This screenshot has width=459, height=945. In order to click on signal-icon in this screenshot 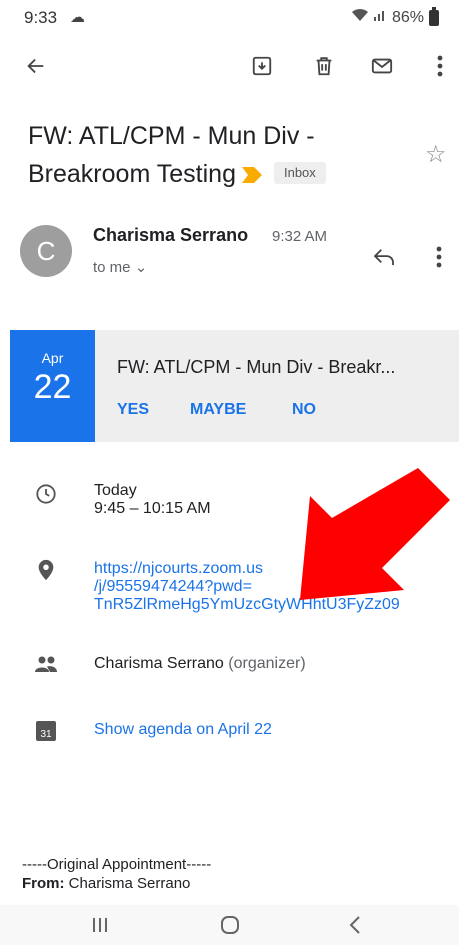, I will do `click(380, 17)`.